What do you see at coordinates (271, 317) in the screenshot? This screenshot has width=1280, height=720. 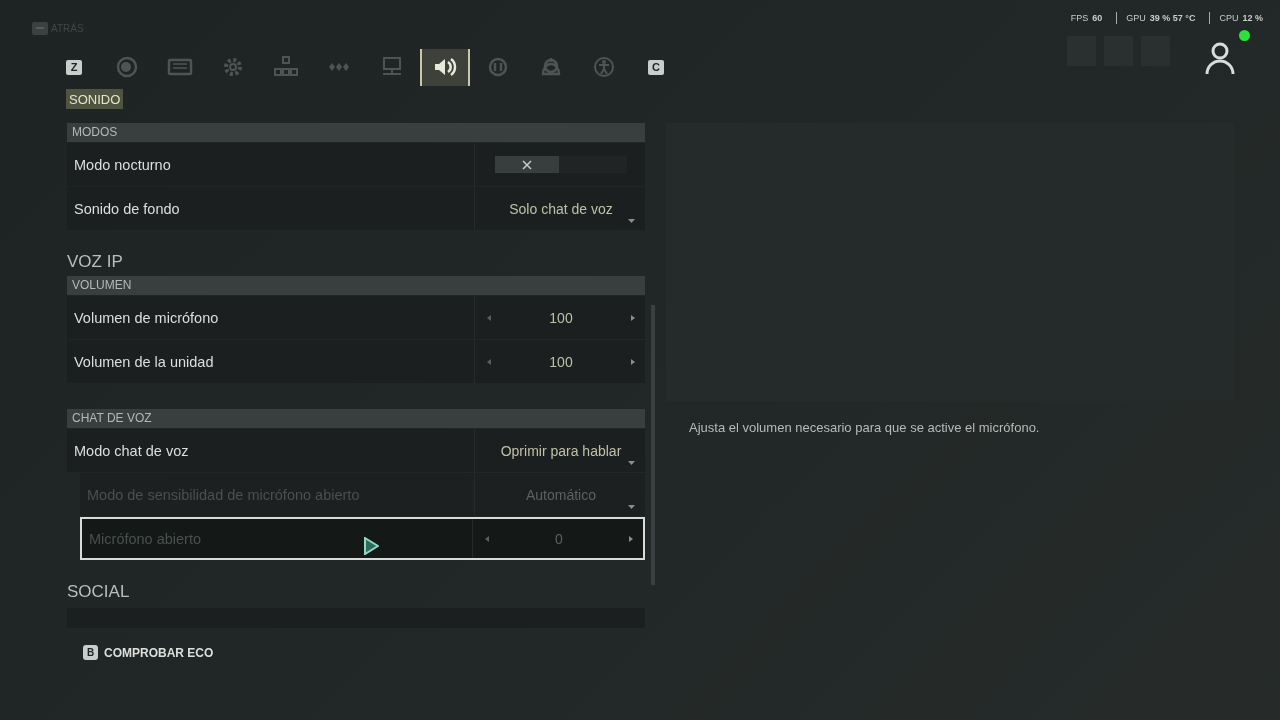 I see `setting-label: Volumen de micrófono` at bounding box center [271, 317].